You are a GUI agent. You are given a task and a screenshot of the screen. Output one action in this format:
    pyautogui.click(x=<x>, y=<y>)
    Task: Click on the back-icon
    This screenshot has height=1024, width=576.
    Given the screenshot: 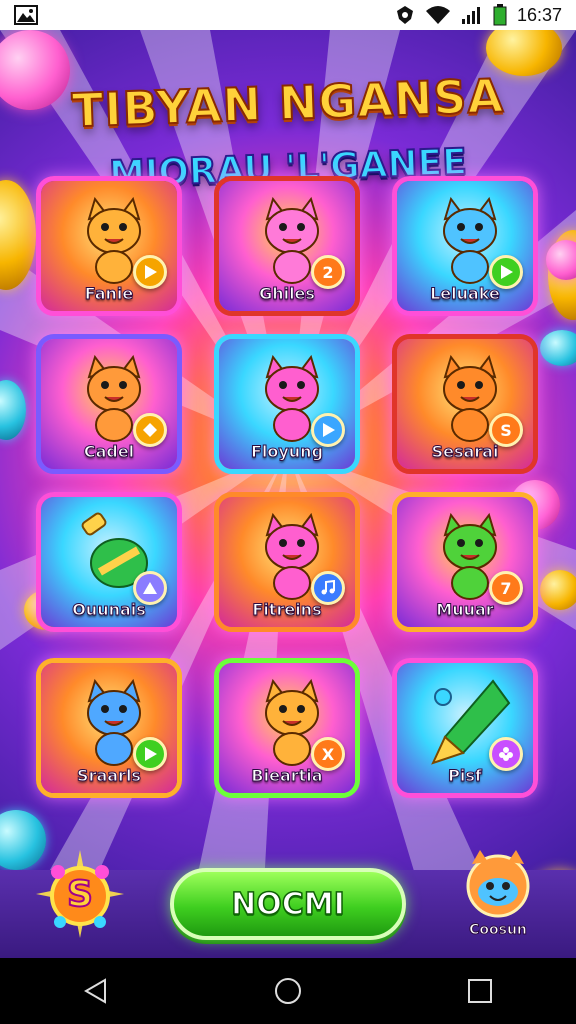 What is the action you would take?
    pyautogui.click(x=95, y=991)
    